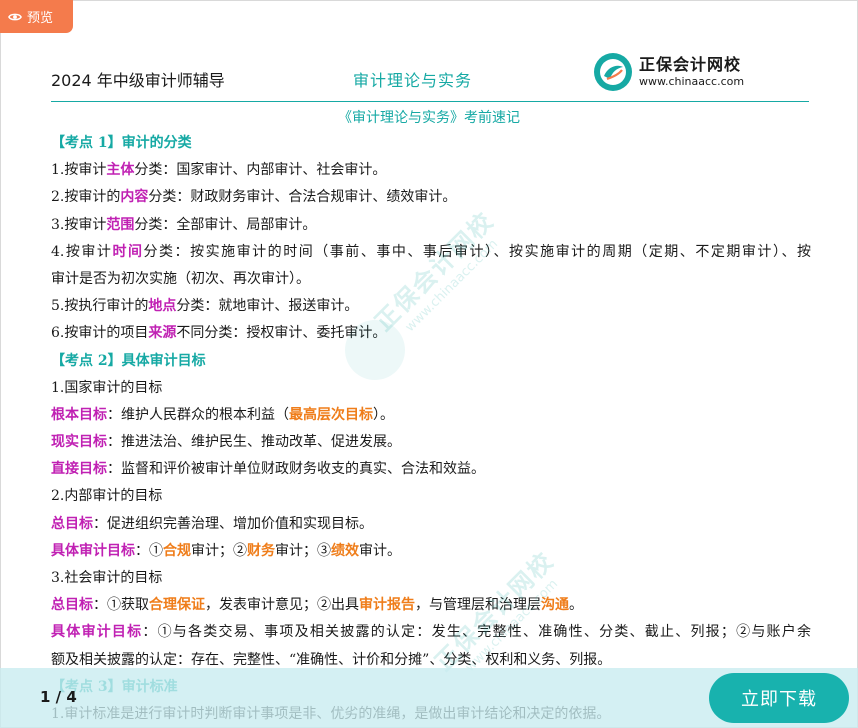 The height and width of the screenshot is (728, 858). What do you see at coordinates (296, 469) in the screenshot?
I see `text-run: ：监督和评价被审计单位财政财务收支的真实、合法和效益。` at bounding box center [296, 469].